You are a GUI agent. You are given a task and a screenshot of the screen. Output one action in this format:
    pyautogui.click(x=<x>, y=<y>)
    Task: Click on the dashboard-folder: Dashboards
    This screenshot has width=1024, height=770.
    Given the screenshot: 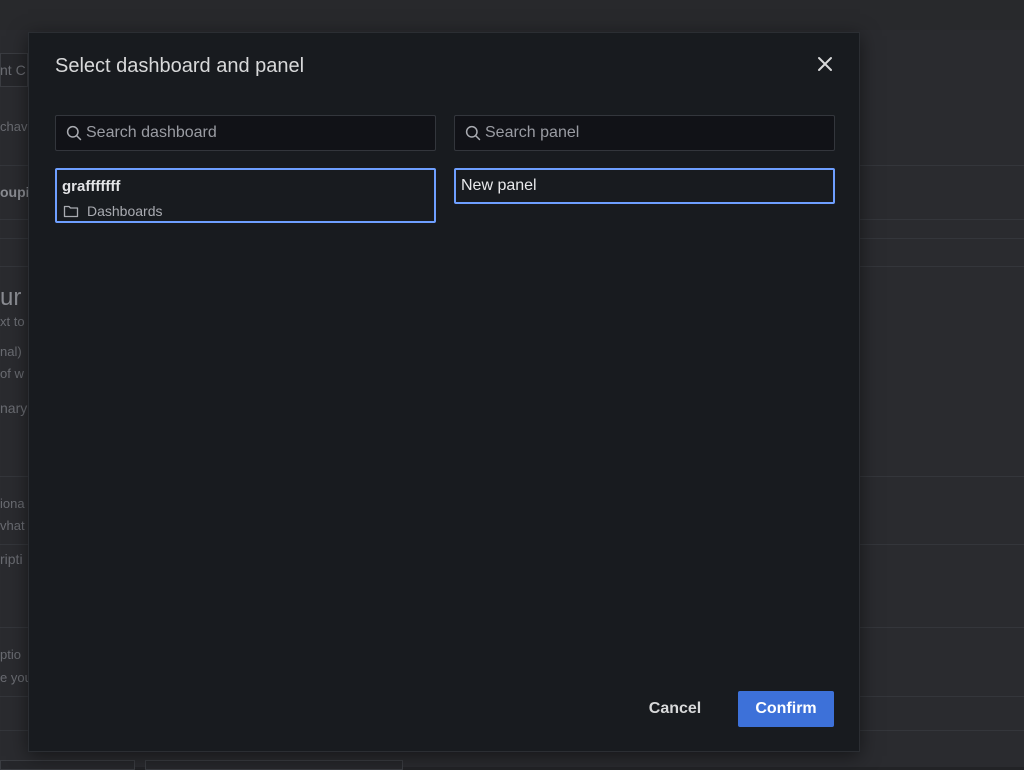 What is the action you would take?
    pyautogui.click(x=113, y=211)
    